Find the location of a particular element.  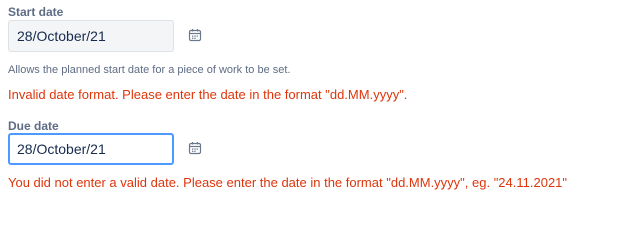

start-date-input is located at coordinates (91, 36).